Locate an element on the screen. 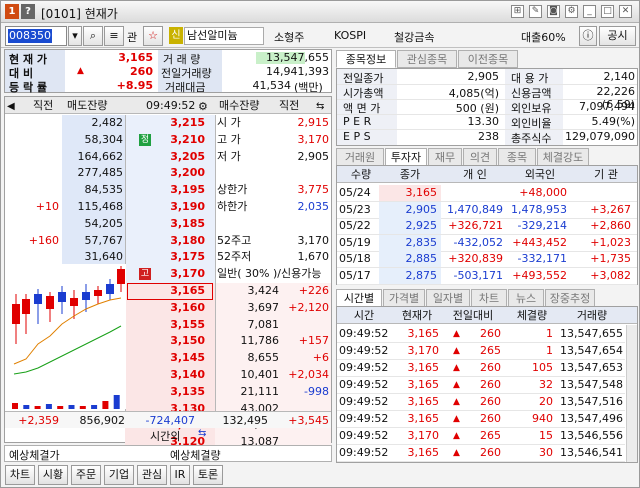  info-icon: ⓘ is located at coordinates (588, 36).